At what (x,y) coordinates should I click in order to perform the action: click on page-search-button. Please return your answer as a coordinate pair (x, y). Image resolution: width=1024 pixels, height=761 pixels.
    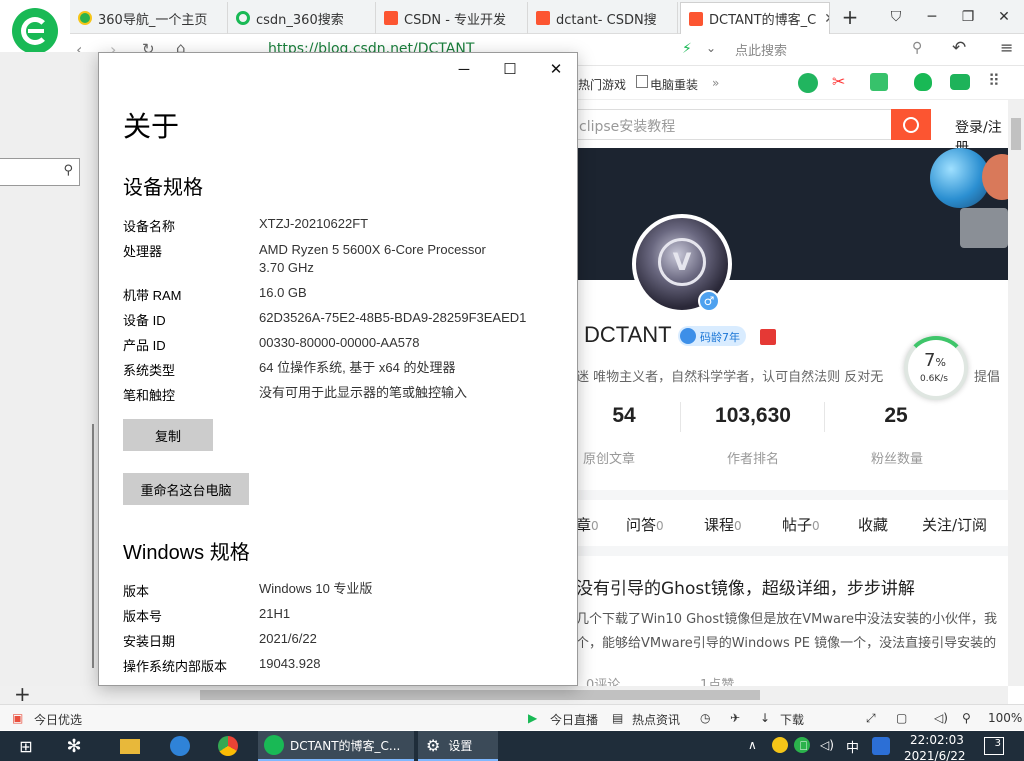
    Looking at the image, I should click on (911, 124).